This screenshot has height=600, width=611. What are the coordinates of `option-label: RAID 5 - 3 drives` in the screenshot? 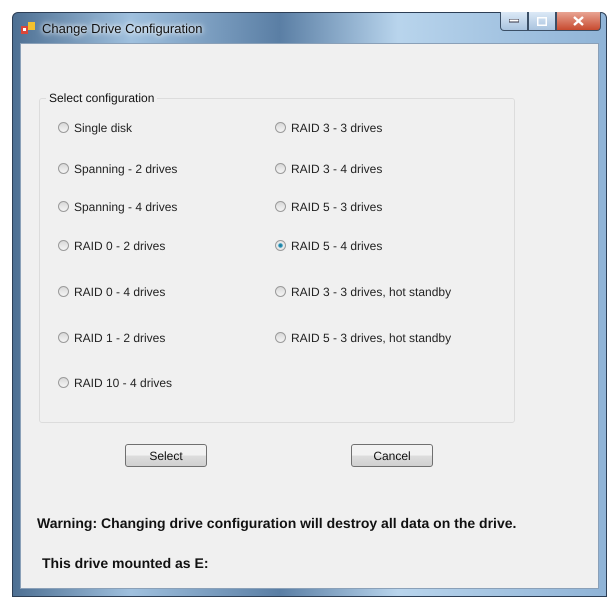 It's located at (336, 207).